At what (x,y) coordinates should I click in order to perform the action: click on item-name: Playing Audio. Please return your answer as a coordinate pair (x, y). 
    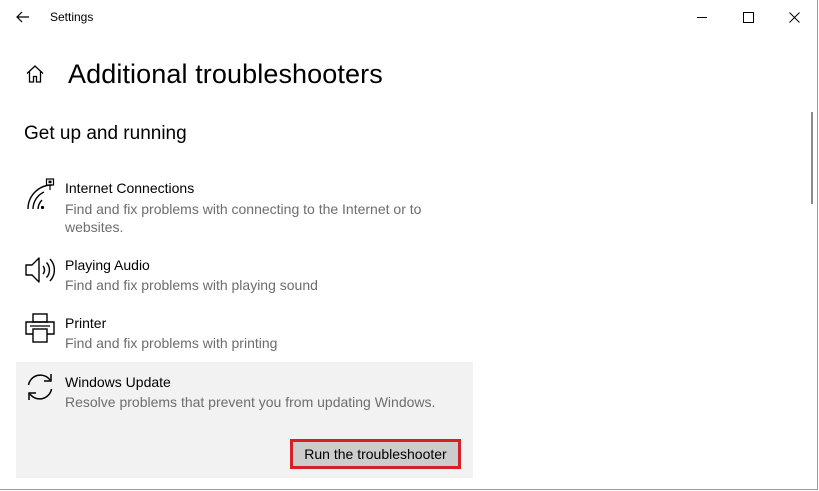
    Looking at the image, I should click on (107, 265).